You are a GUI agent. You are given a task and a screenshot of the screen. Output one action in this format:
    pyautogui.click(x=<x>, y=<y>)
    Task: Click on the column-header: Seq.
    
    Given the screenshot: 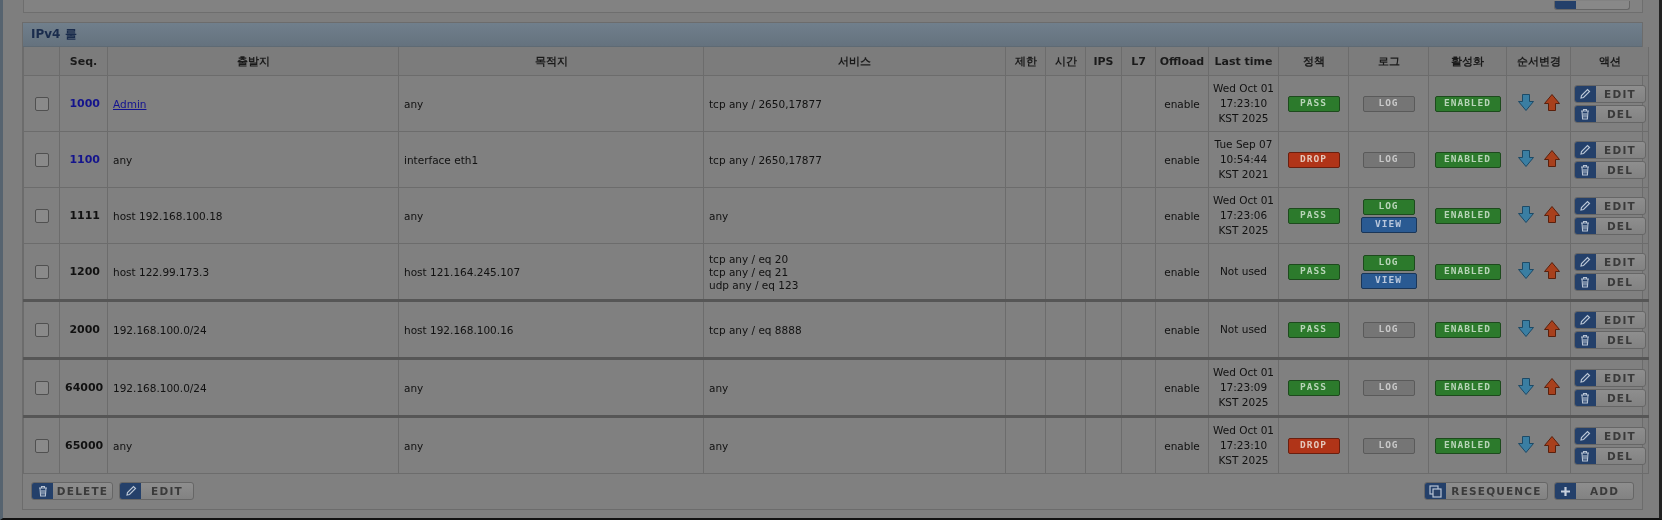 What is the action you would take?
    pyautogui.click(x=83, y=61)
    